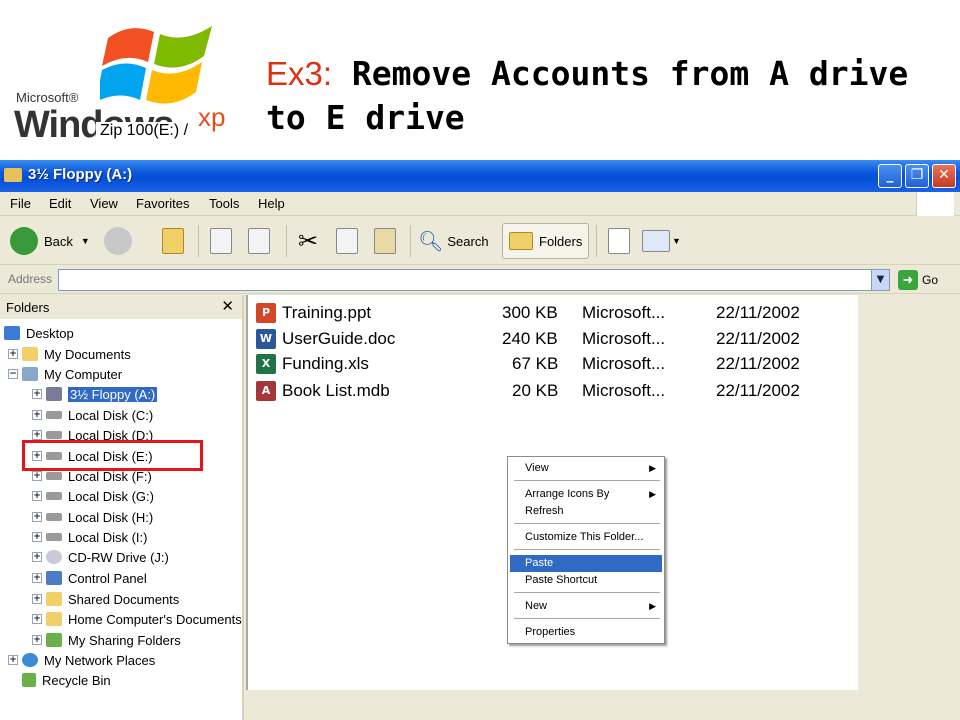 This screenshot has height=720, width=960. I want to click on tree-item-label: My Sharing Folders, so click(124, 640).